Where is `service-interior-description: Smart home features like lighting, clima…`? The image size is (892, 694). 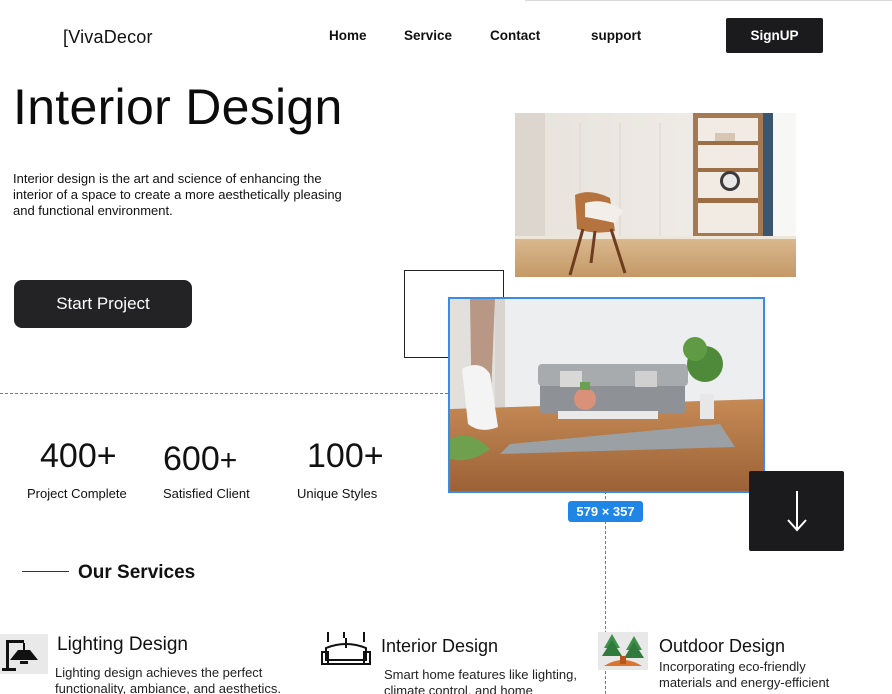
service-interior-description: Smart home features like lighting, clima… is located at coordinates (480, 680).